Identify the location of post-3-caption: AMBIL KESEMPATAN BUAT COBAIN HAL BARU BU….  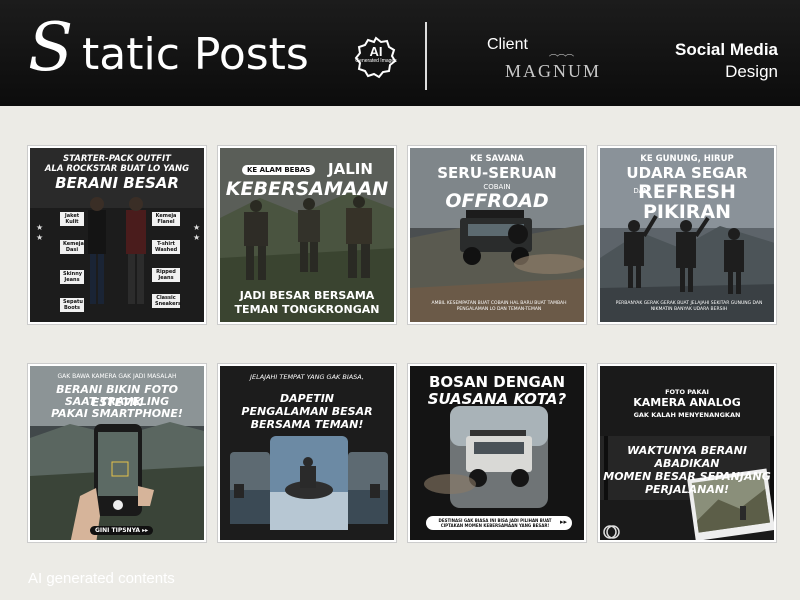
(499, 306).